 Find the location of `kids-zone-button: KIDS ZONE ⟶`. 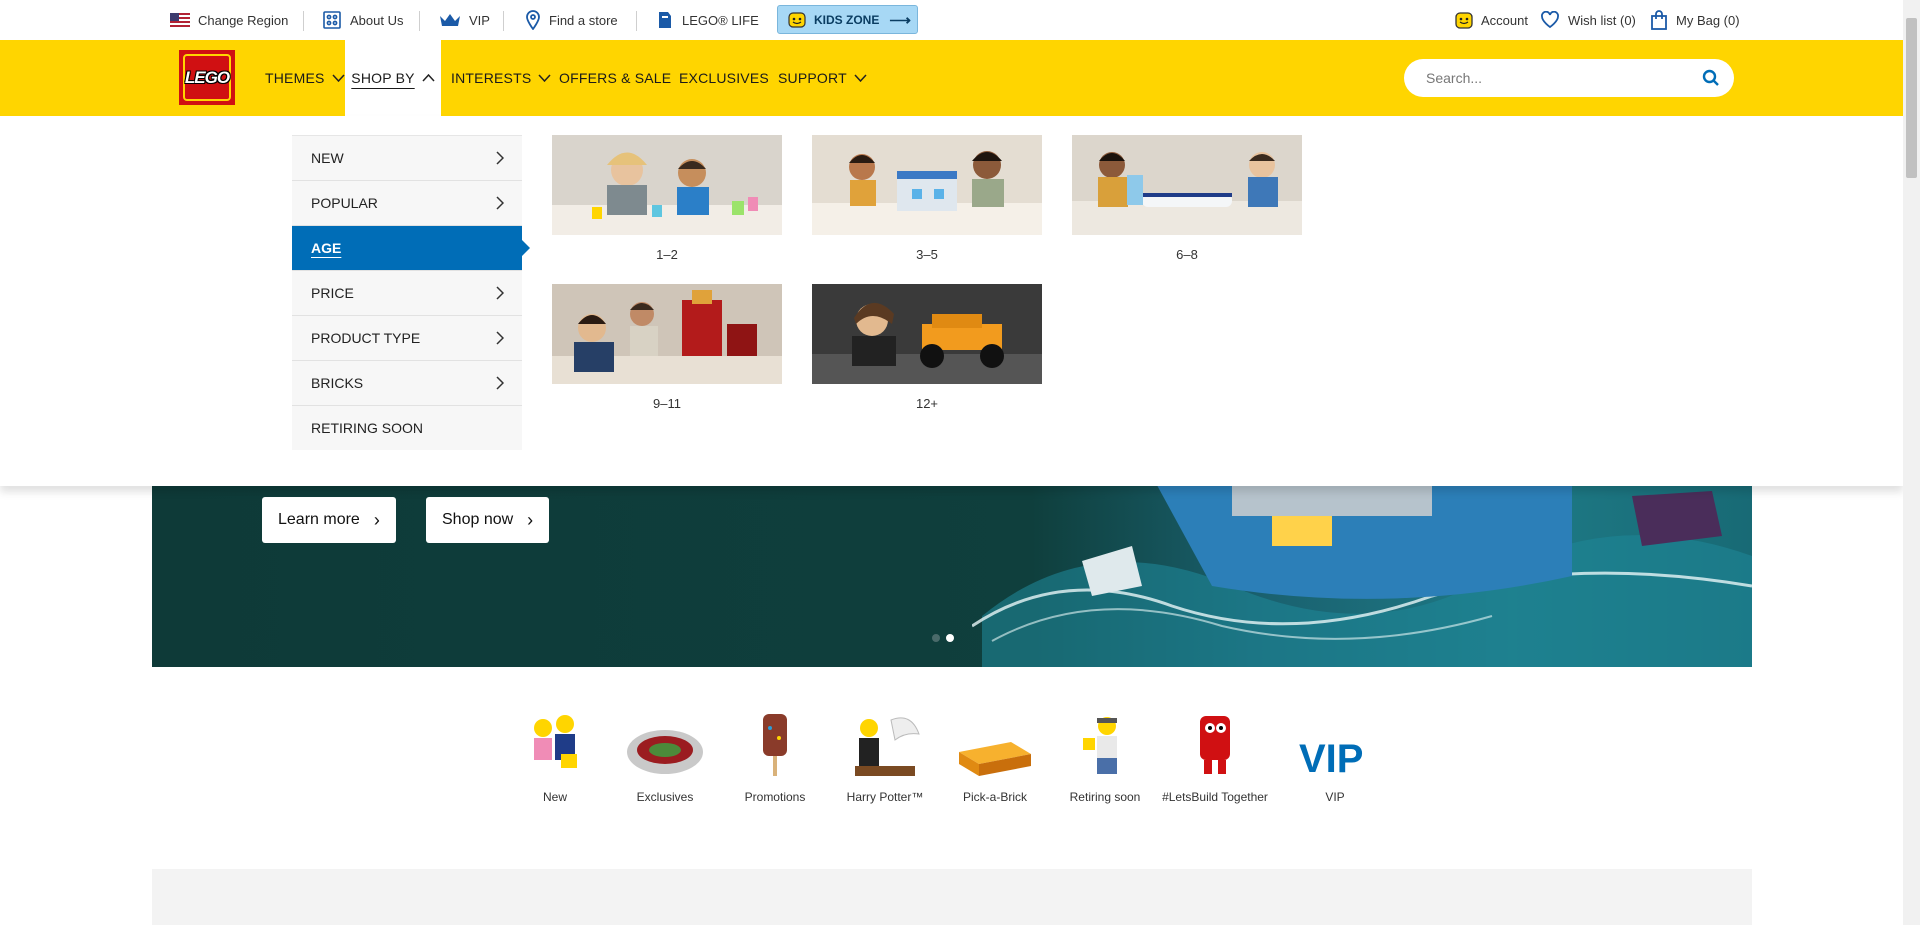

kids-zone-button: KIDS ZONE ⟶ is located at coordinates (847, 19).